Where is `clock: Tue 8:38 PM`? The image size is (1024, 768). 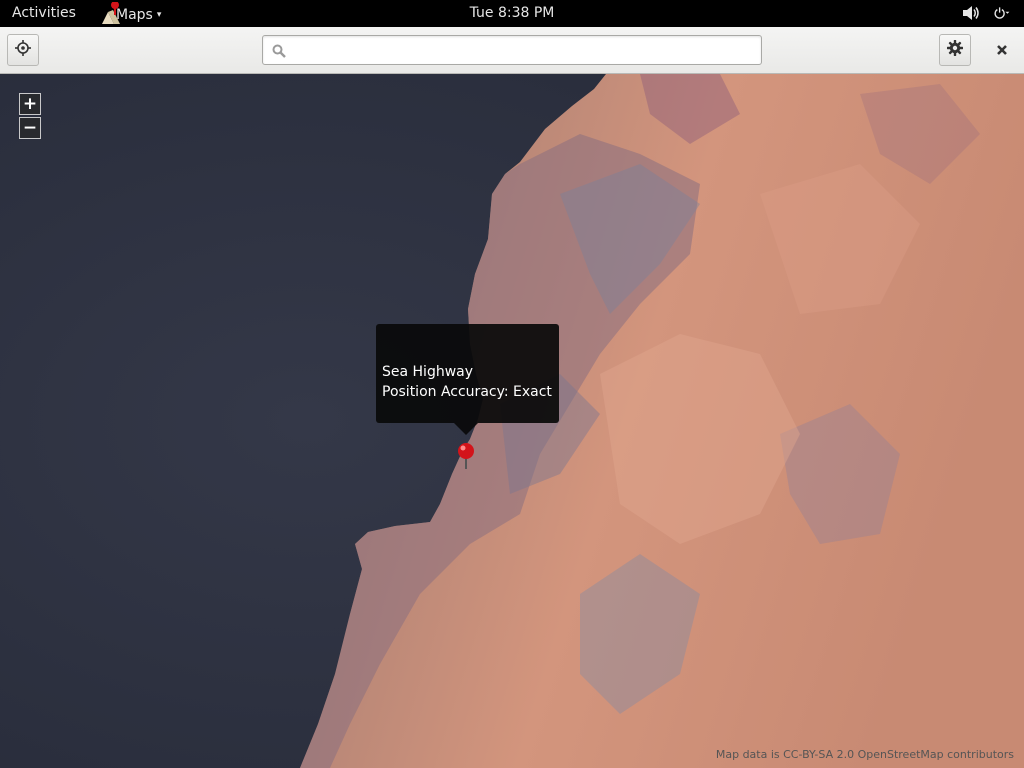 clock: Tue 8:38 PM is located at coordinates (512, 13).